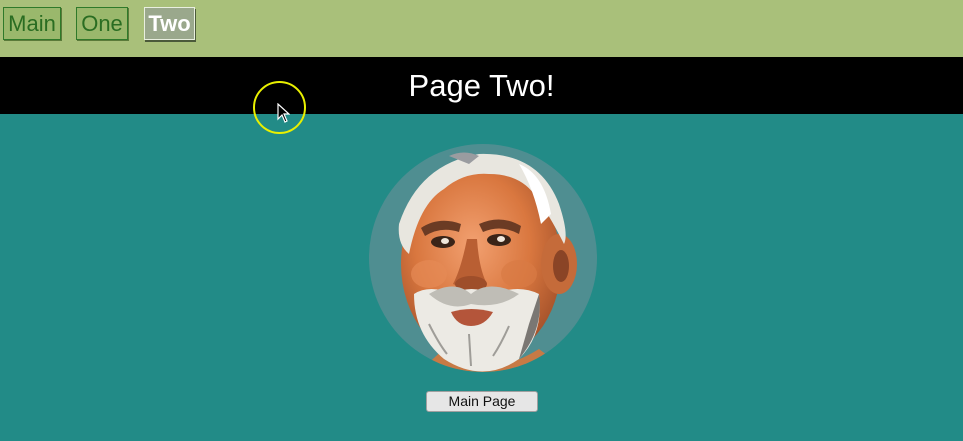 Image resolution: width=963 pixels, height=441 pixels. Describe the element at coordinates (32, 23) in the screenshot. I see `nav-main-button: Main` at that location.